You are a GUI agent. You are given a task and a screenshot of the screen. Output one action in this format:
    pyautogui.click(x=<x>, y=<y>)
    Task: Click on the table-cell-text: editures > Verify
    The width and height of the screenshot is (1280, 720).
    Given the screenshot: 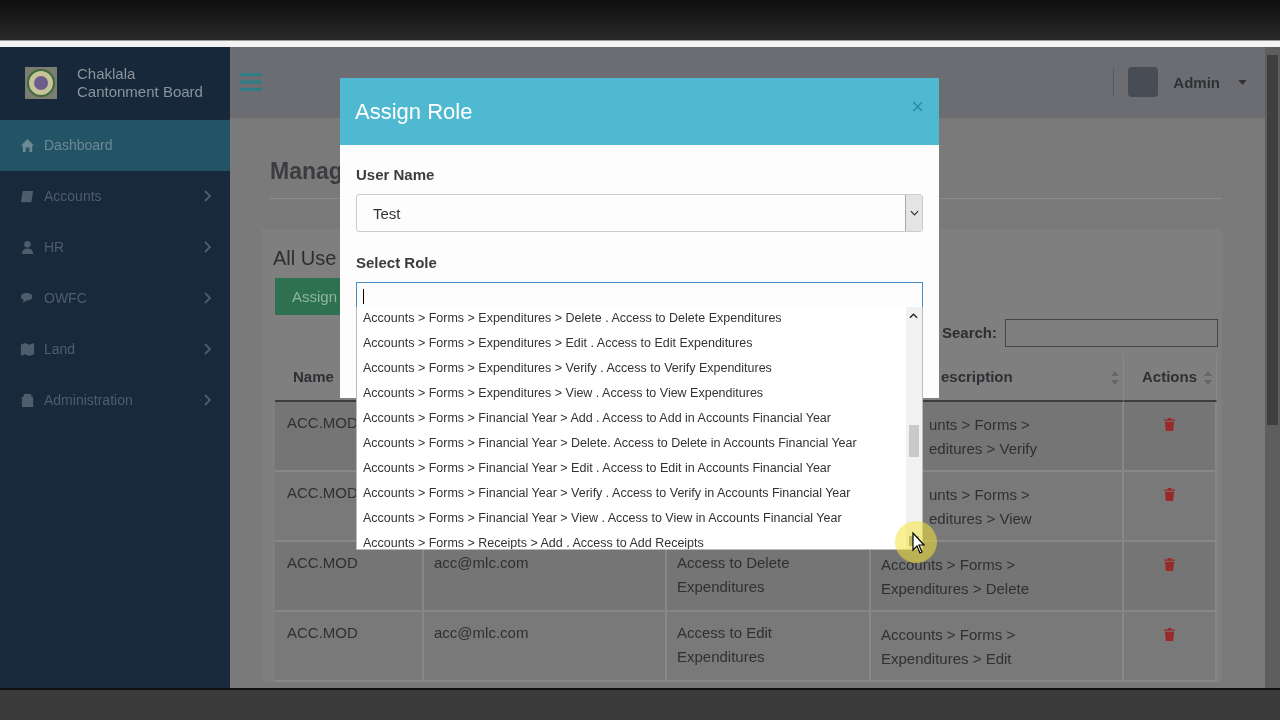 What is the action you would take?
    pyautogui.click(x=983, y=448)
    